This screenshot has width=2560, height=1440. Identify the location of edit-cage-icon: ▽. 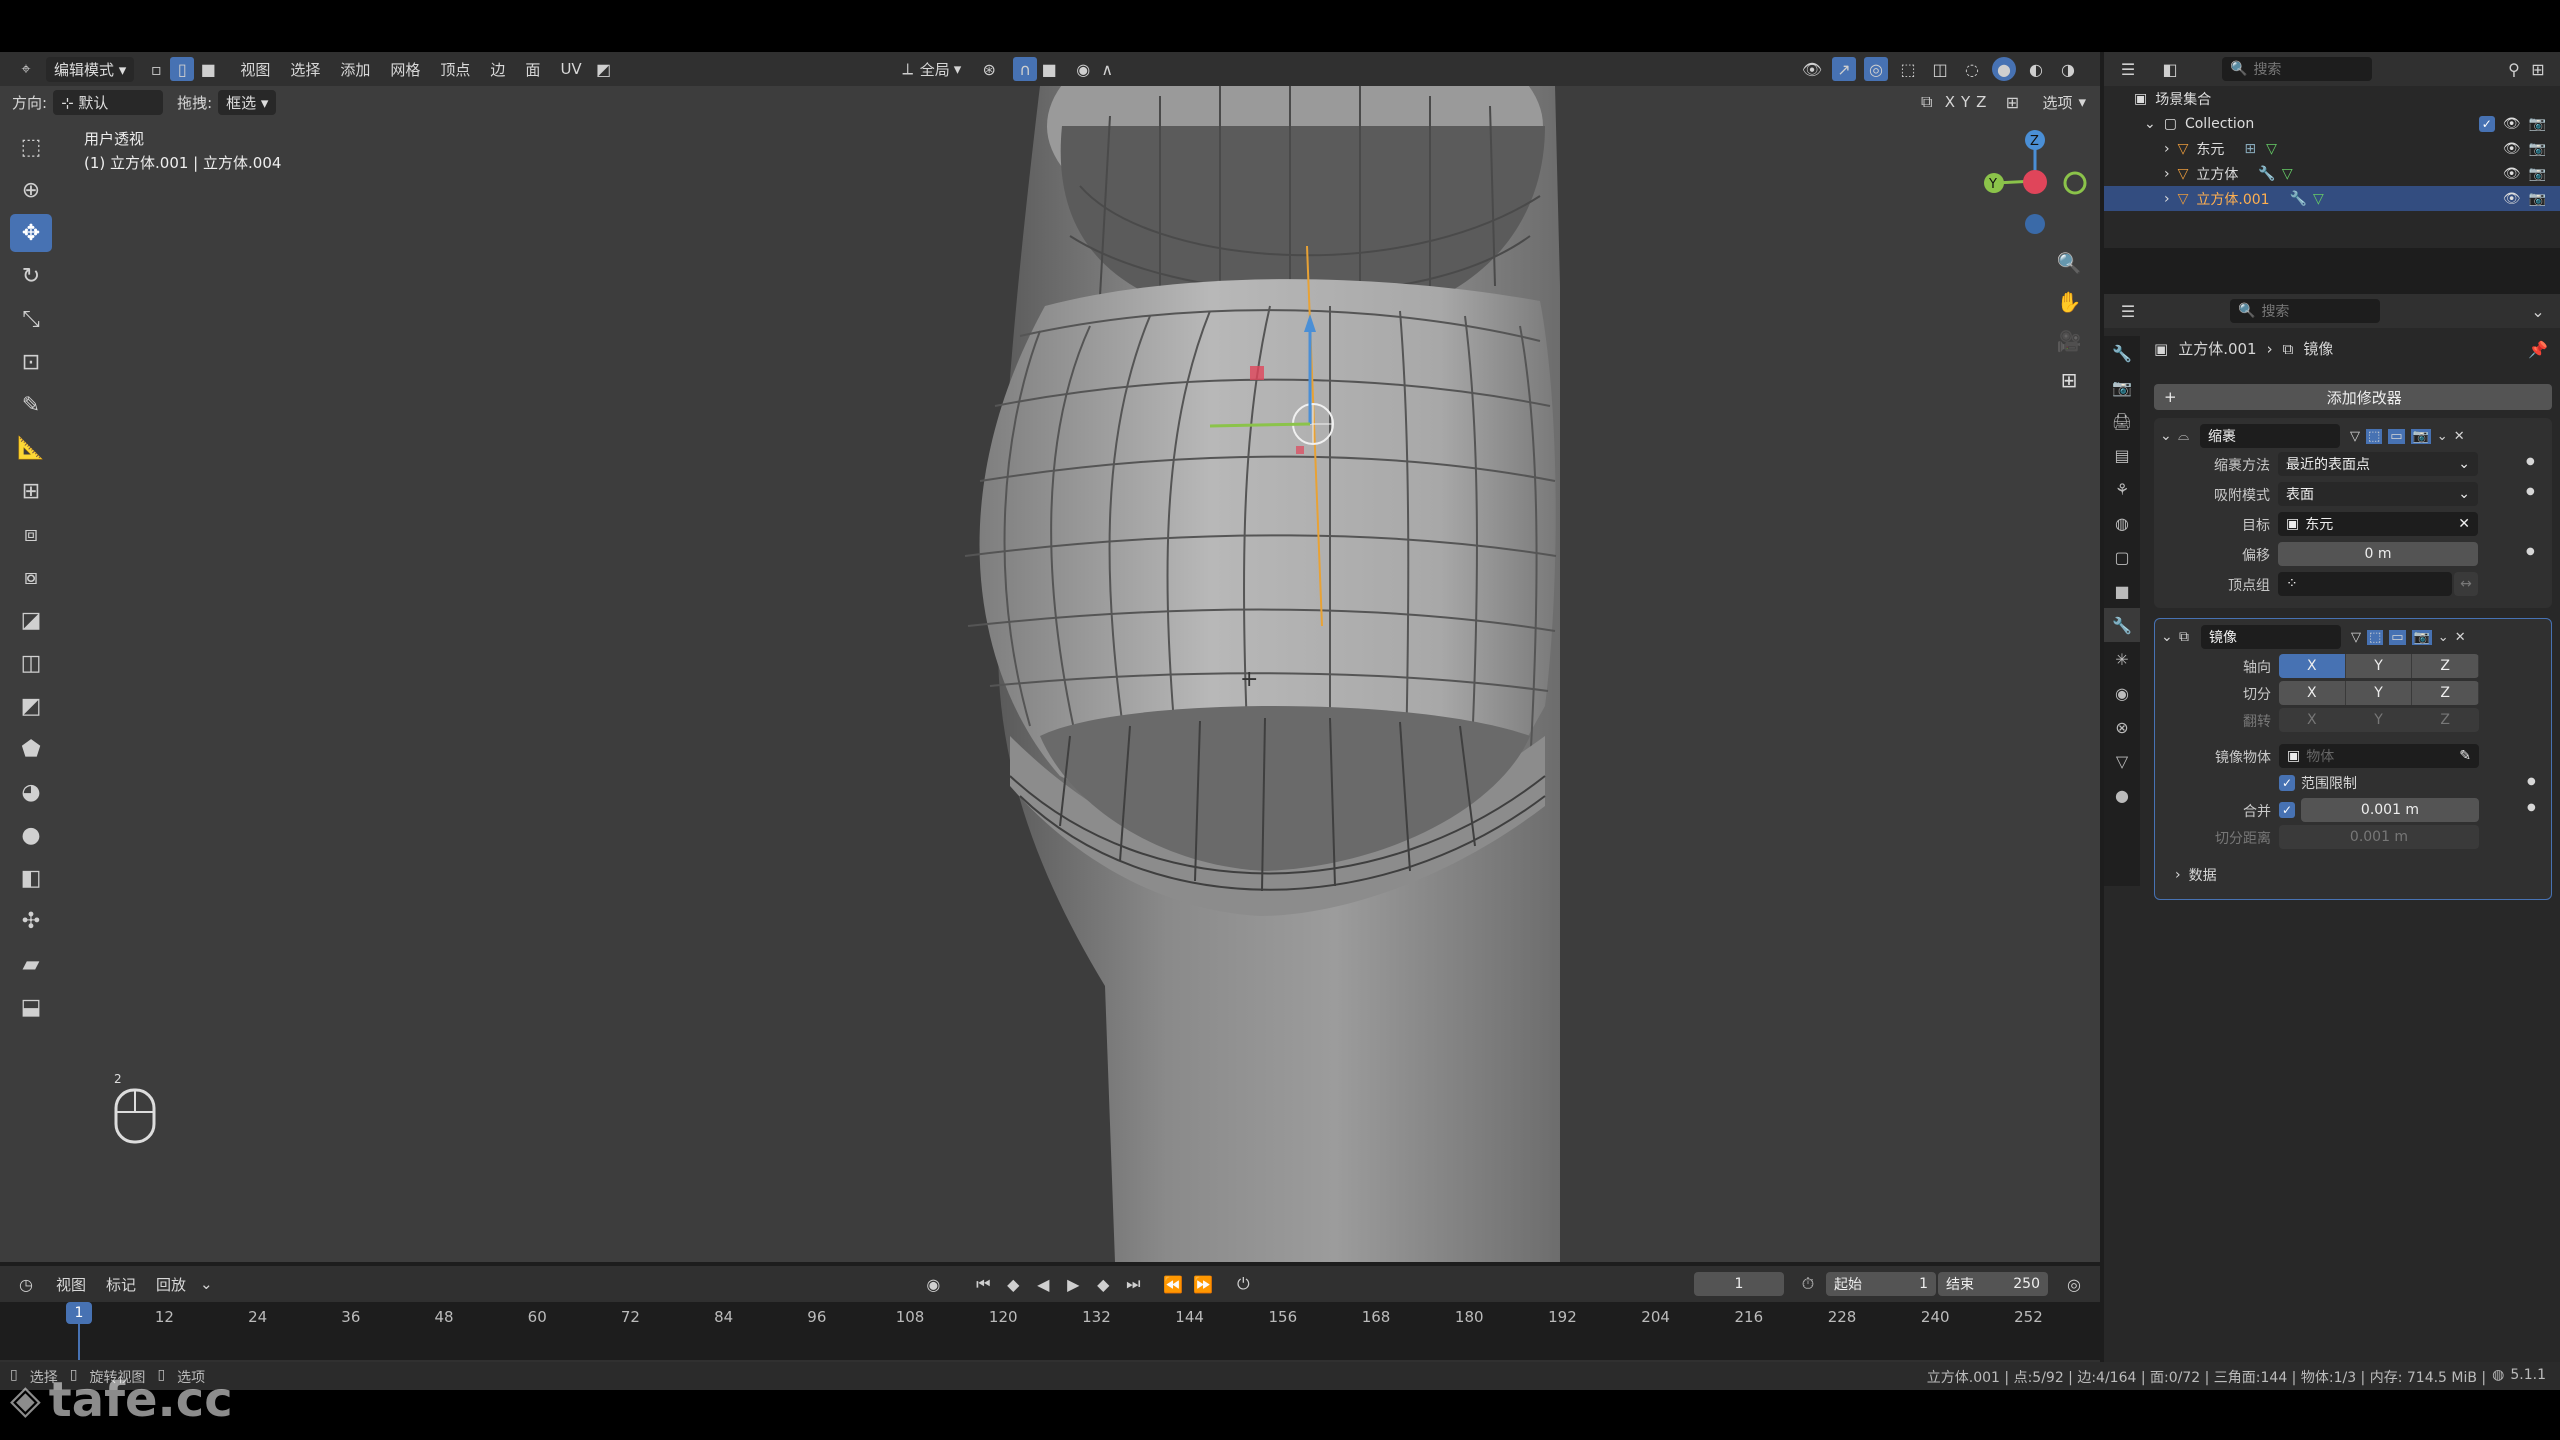
(2355, 436).